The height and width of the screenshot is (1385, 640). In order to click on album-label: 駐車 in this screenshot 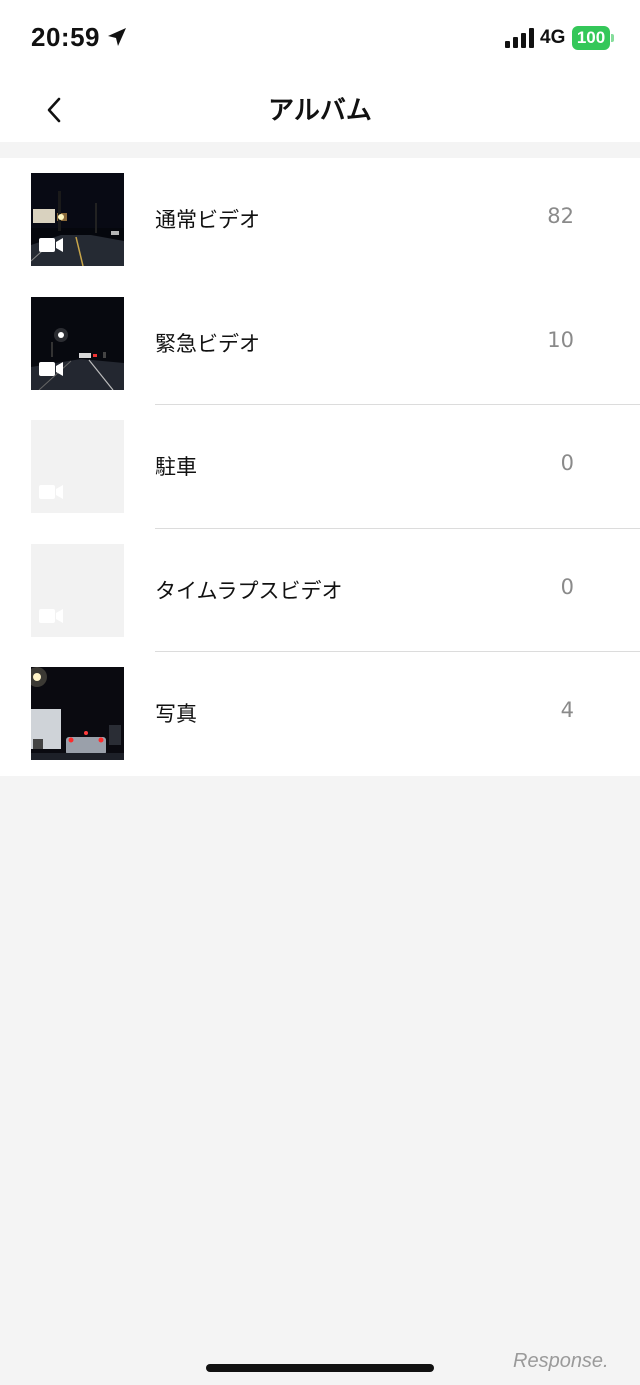, I will do `click(176, 467)`.